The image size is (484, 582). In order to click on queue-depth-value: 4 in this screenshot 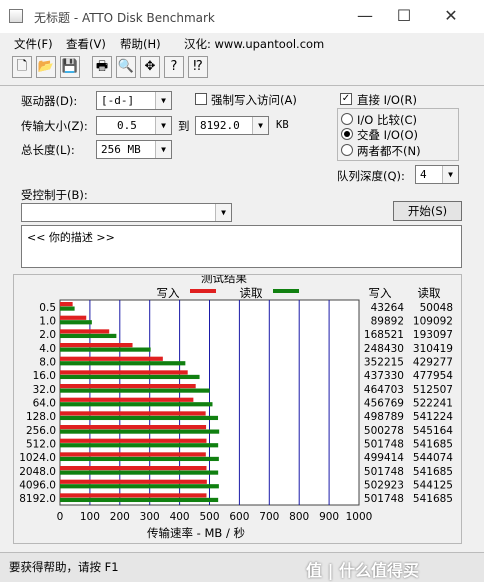, I will do `click(423, 174)`.